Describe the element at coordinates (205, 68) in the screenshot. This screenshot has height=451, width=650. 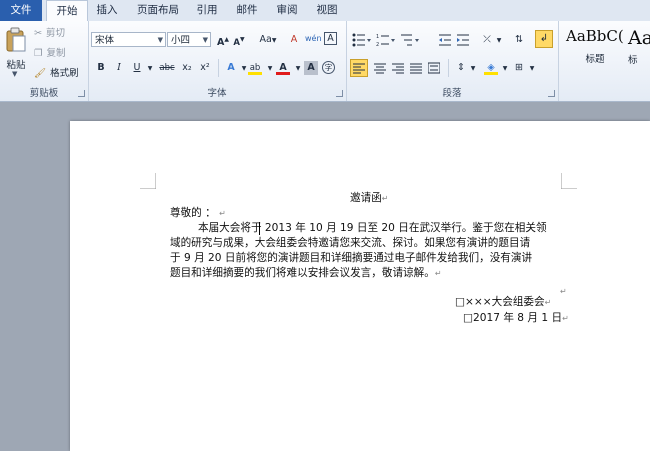
I see `superscript-icon: x²` at that location.